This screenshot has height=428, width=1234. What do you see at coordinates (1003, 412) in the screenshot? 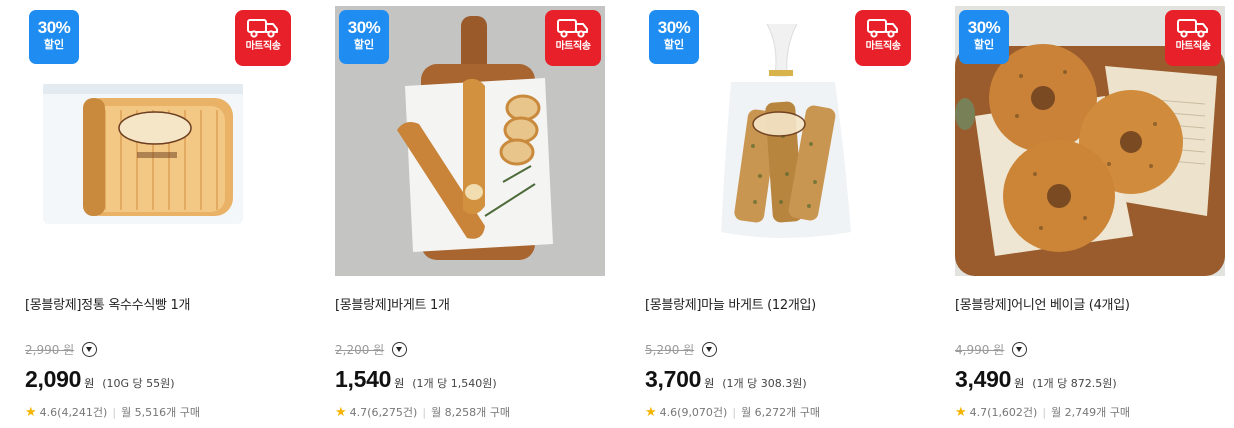
I see `rating: 4.7(1,602건)` at bounding box center [1003, 412].